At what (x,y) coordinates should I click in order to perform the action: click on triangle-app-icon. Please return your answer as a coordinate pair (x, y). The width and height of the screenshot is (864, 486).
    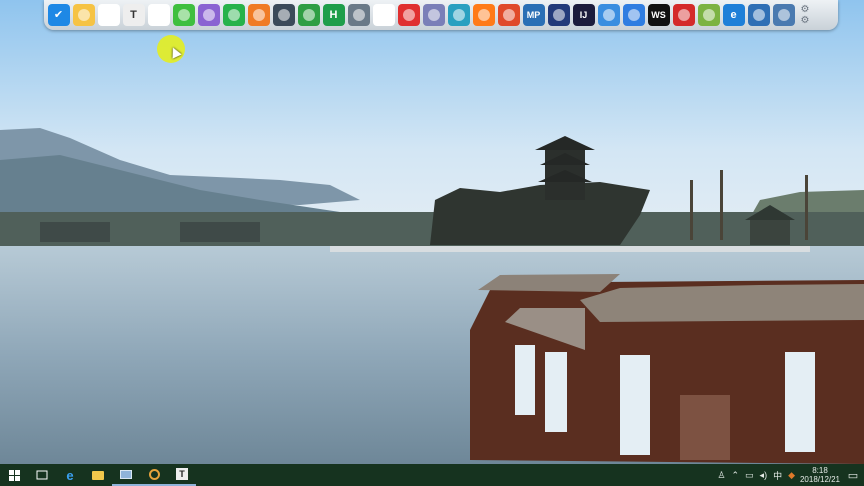
    Looking at the image, I should click on (508, 15).